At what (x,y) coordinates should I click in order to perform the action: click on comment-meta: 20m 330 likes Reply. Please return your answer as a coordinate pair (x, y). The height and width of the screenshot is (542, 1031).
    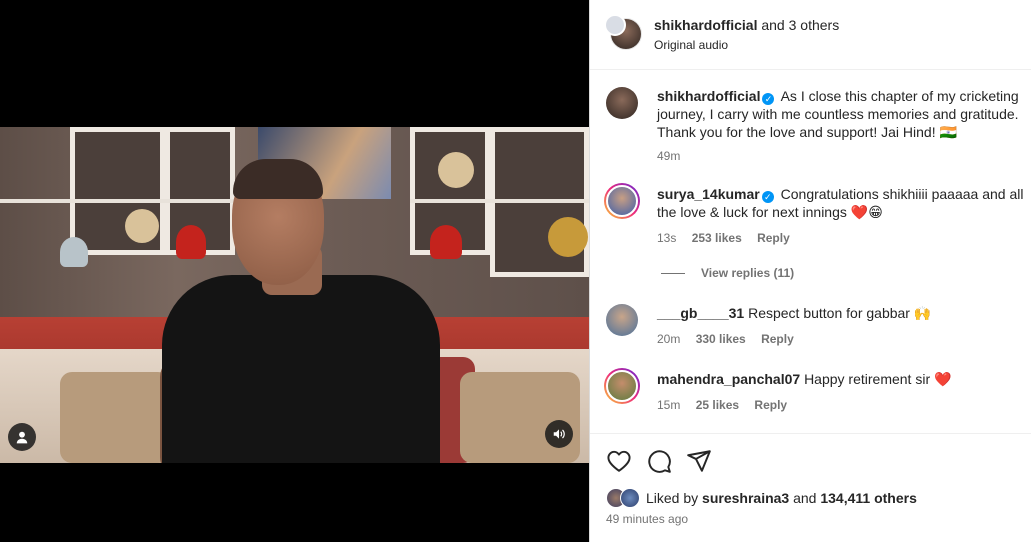
    Looking at the image, I should click on (731, 339).